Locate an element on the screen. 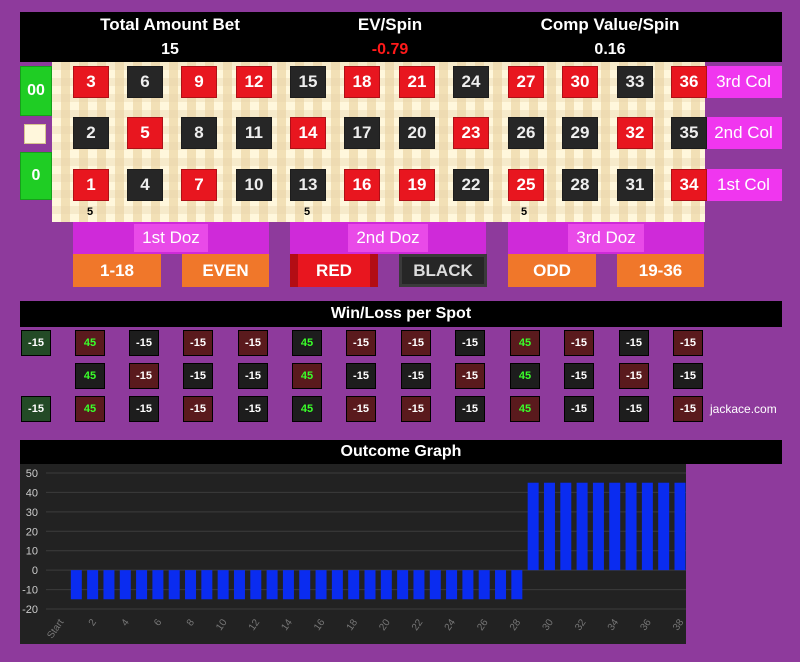 The height and width of the screenshot is (662, 800). x-tick-label: 28 is located at coordinates (516, 625).